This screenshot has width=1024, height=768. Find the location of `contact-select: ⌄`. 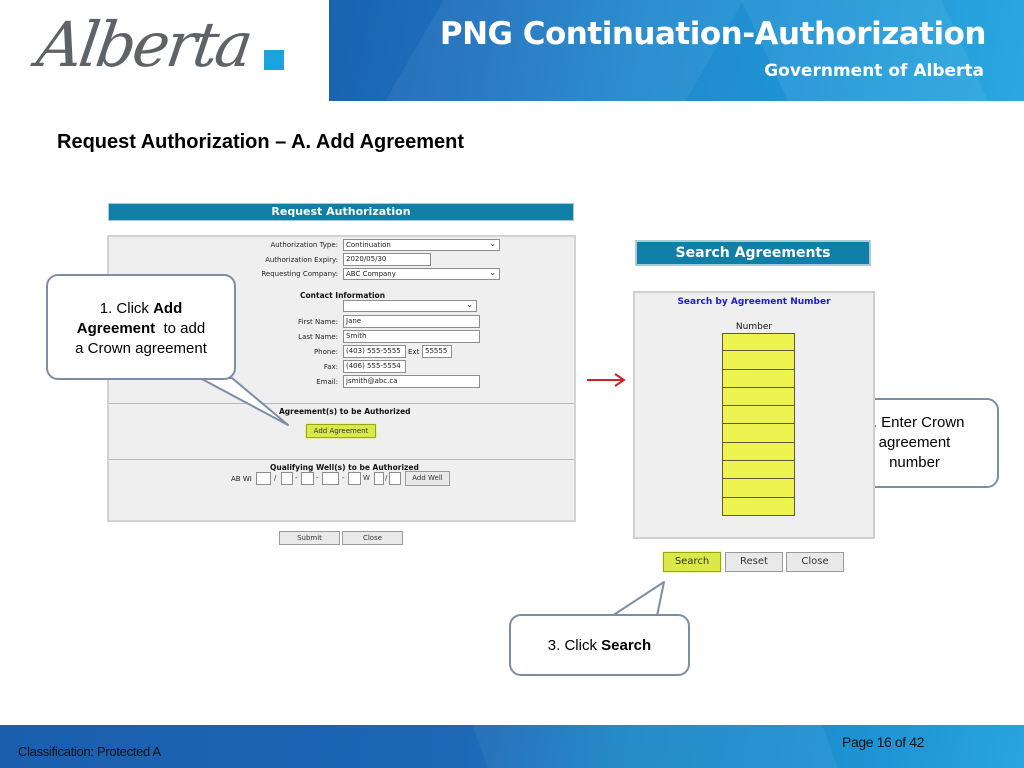

contact-select: ⌄ is located at coordinates (410, 306).